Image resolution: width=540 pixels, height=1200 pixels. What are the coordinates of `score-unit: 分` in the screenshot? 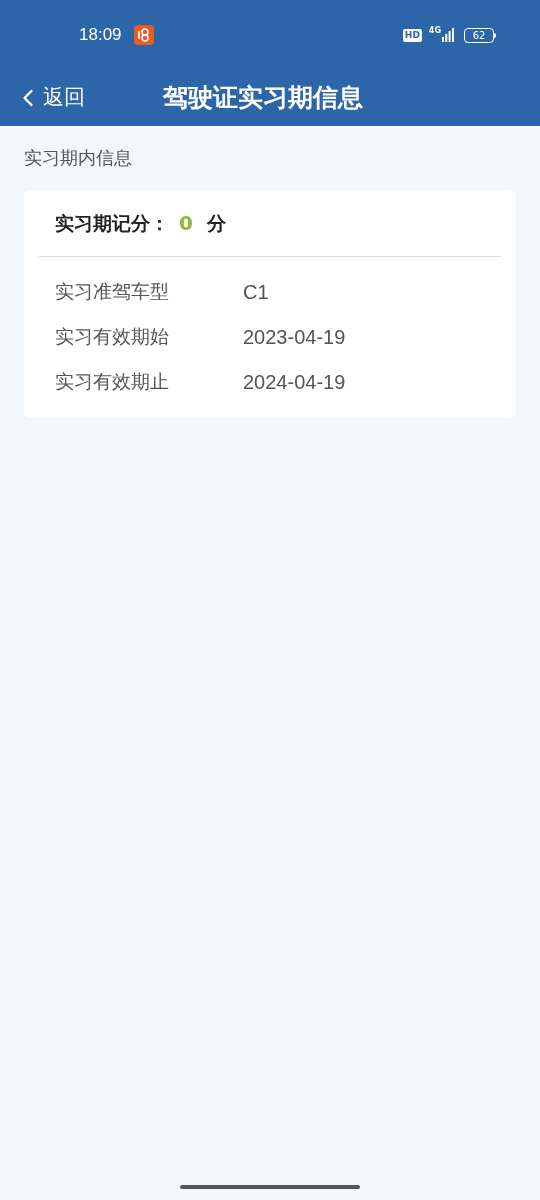 It's located at (216, 223).